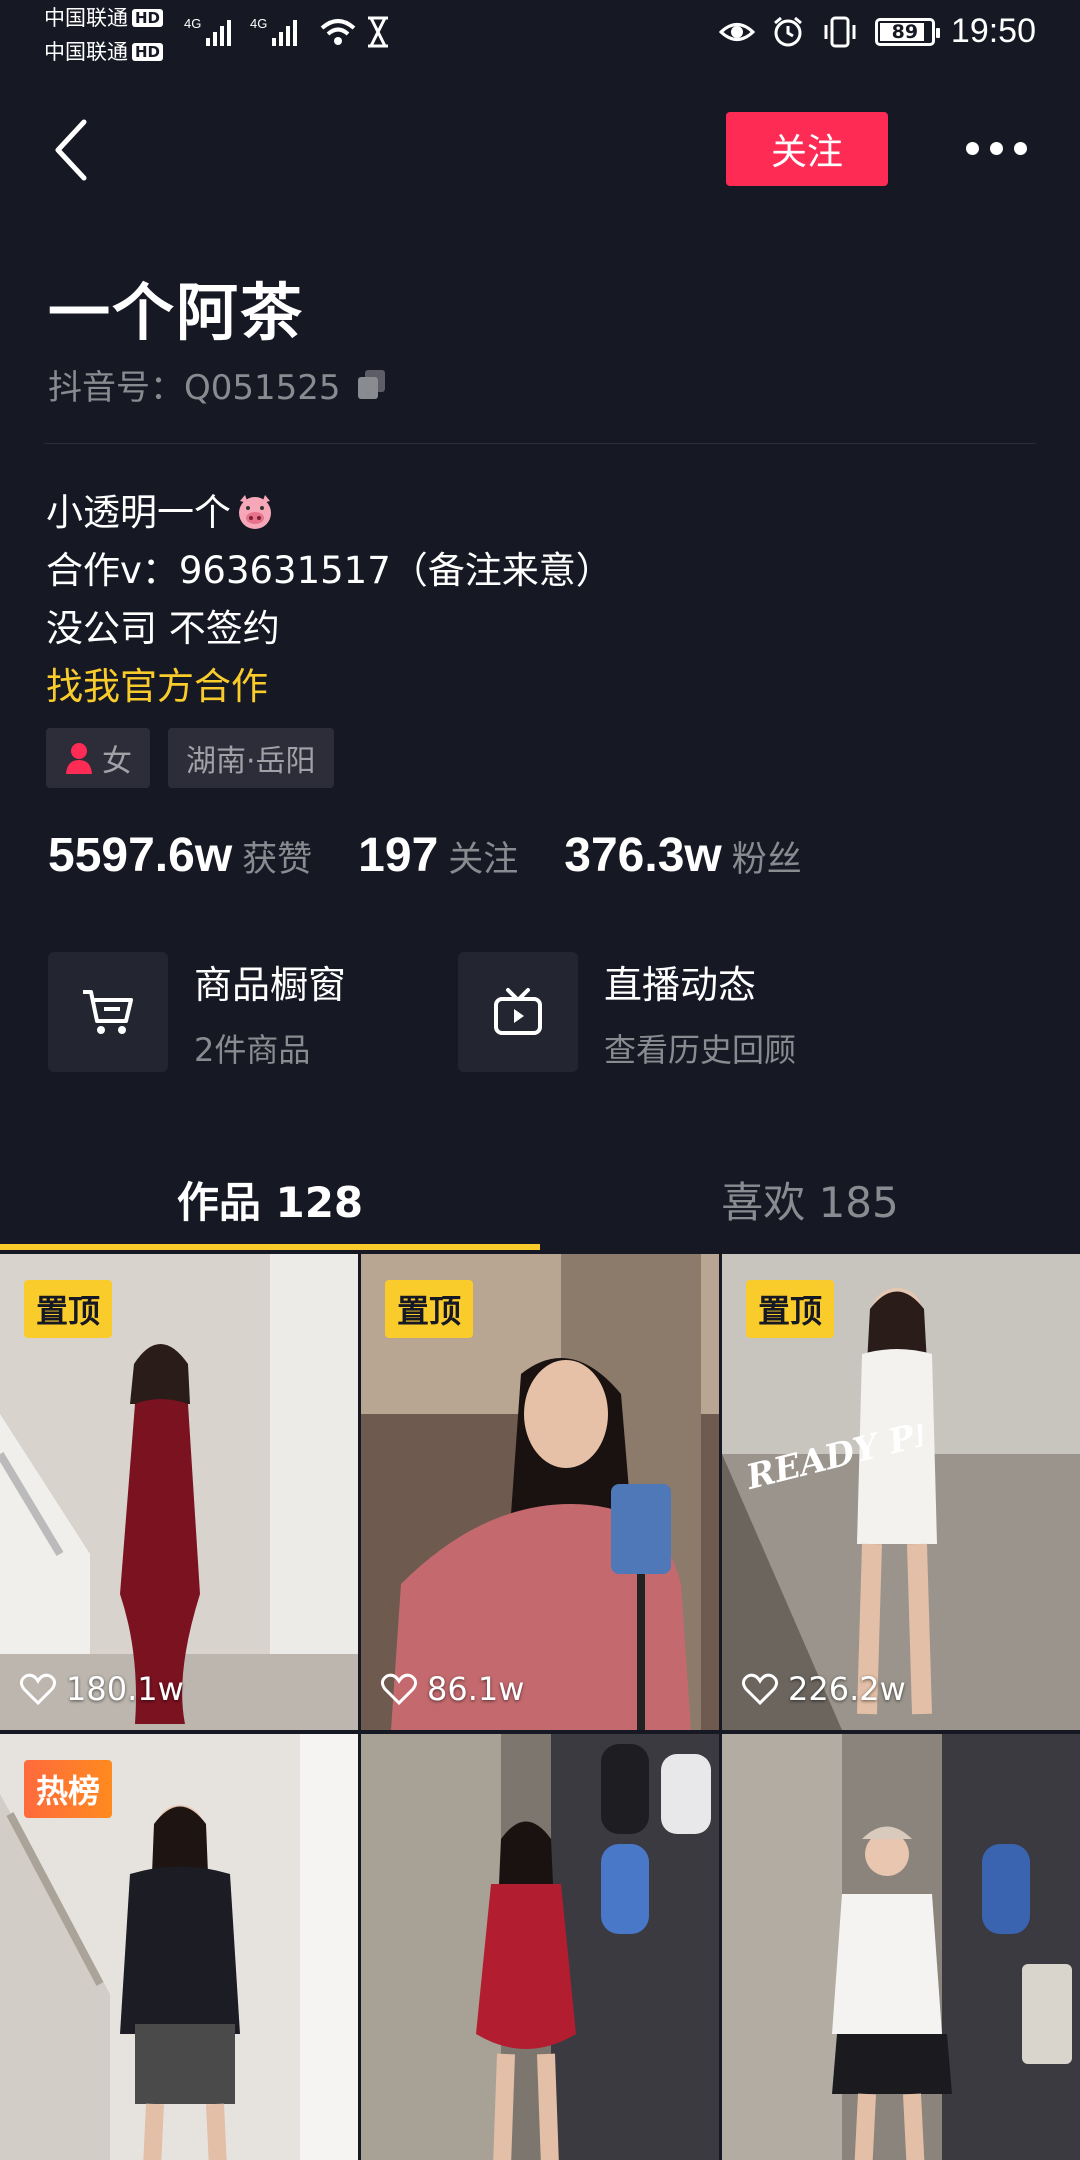  What do you see at coordinates (627, 1012) in the screenshot?
I see `live-card: 直播动态 查看历史回顾` at bounding box center [627, 1012].